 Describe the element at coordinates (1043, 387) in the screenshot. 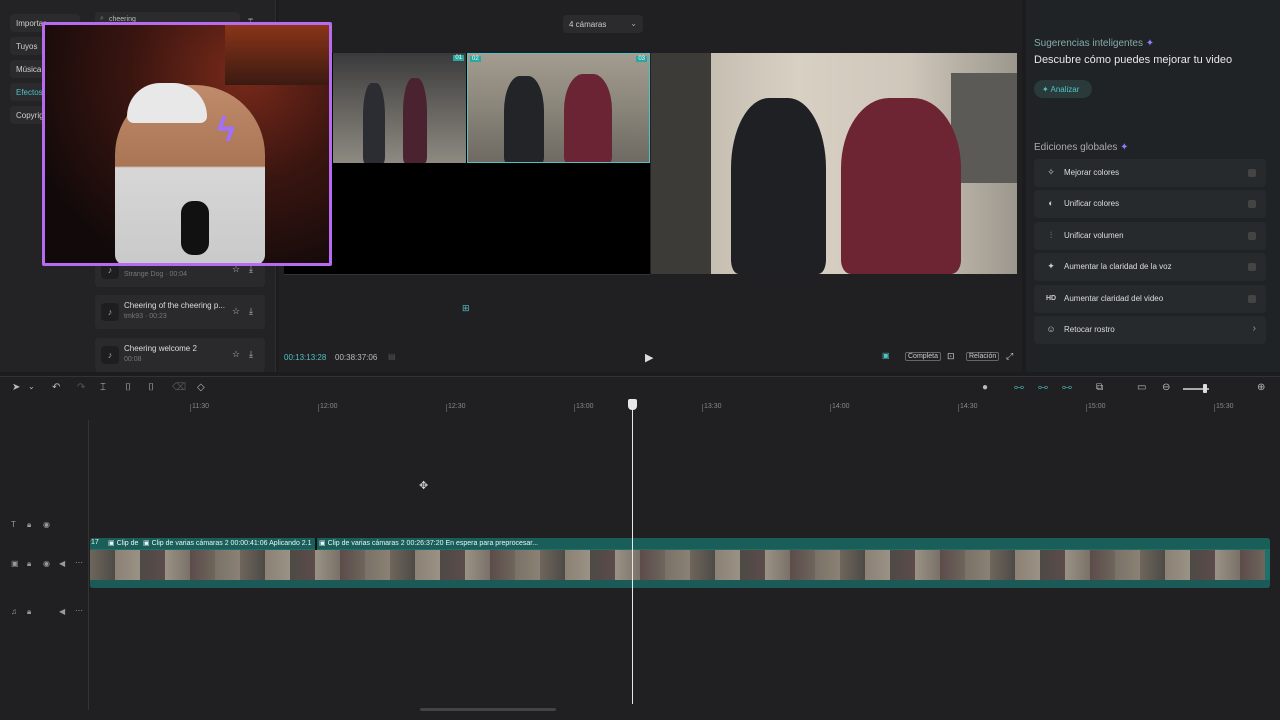

I see `magnet-icon: ⧟` at that location.